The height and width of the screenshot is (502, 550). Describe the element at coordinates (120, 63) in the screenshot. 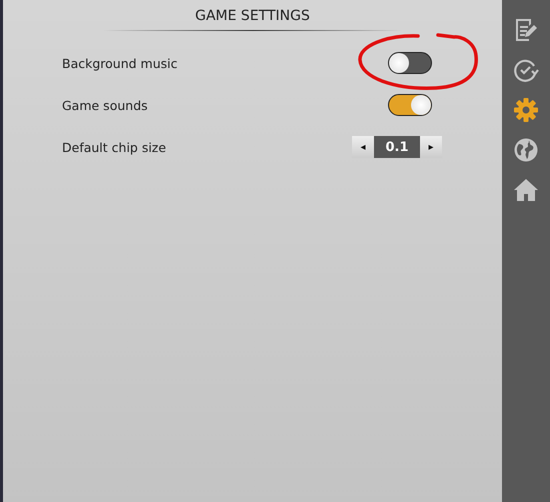

I see `setting-label: Background music` at that location.